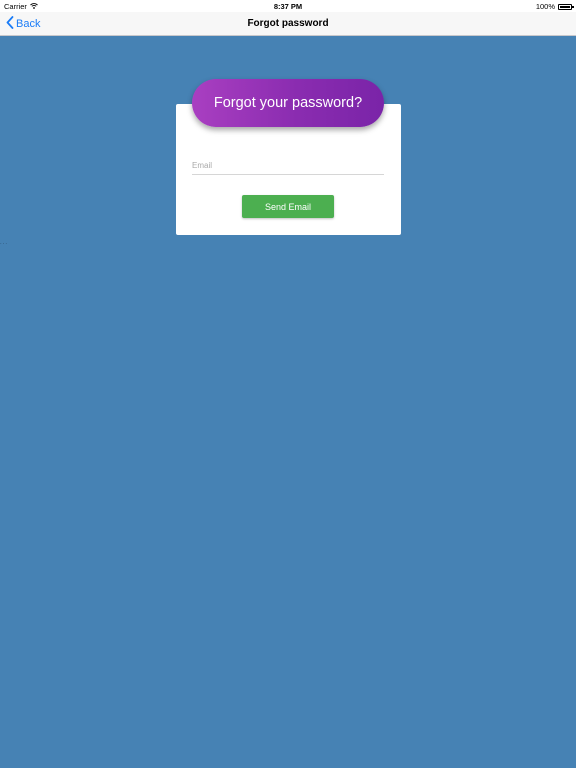  Describe the element at coordinates (566, 6) in the screenshot. I see `battery-icon` at that location.